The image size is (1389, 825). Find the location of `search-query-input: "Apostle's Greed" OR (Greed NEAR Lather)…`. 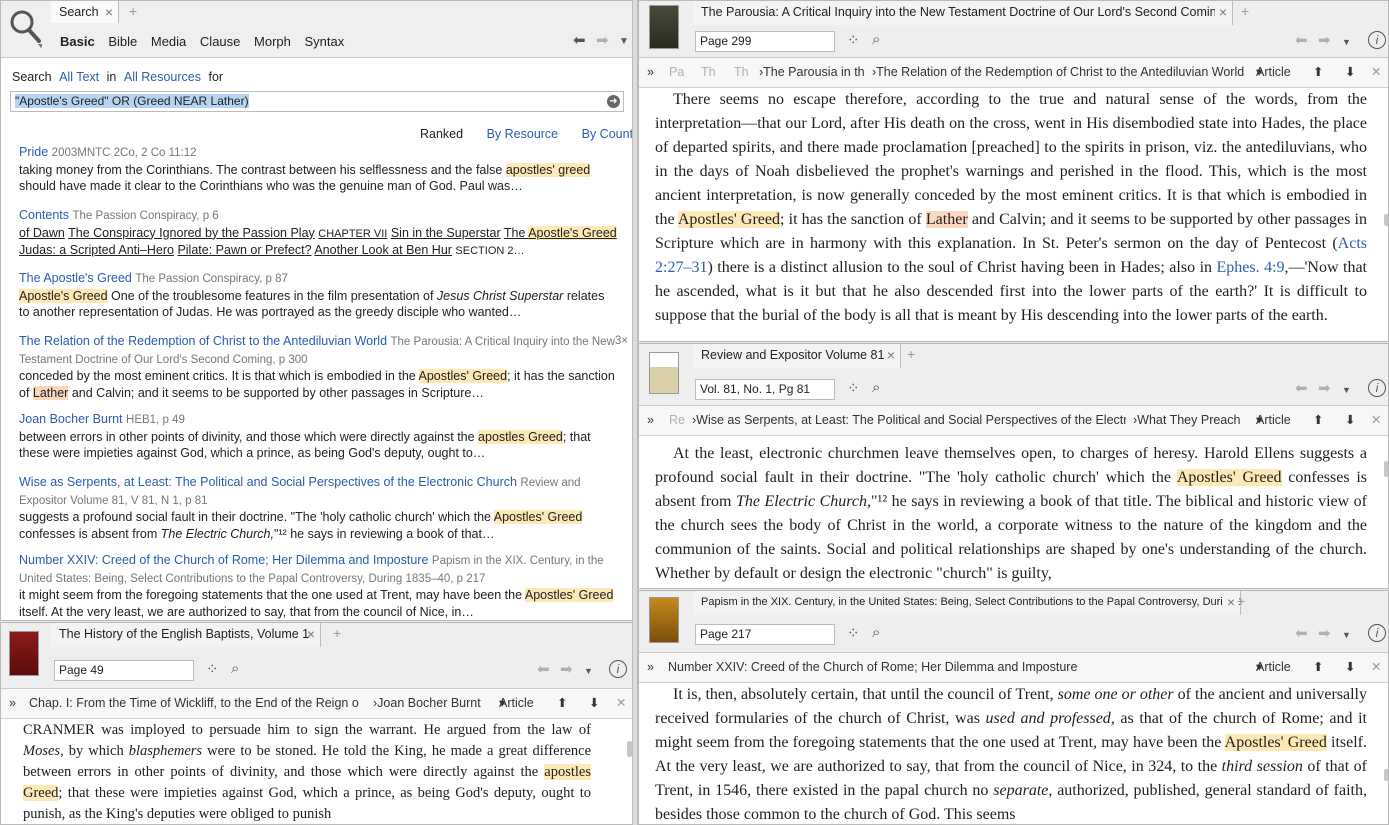

search-query-input: "Apostle's Greed" OR (Greed NEAR Lather)… is located at coordinates (317, 101).